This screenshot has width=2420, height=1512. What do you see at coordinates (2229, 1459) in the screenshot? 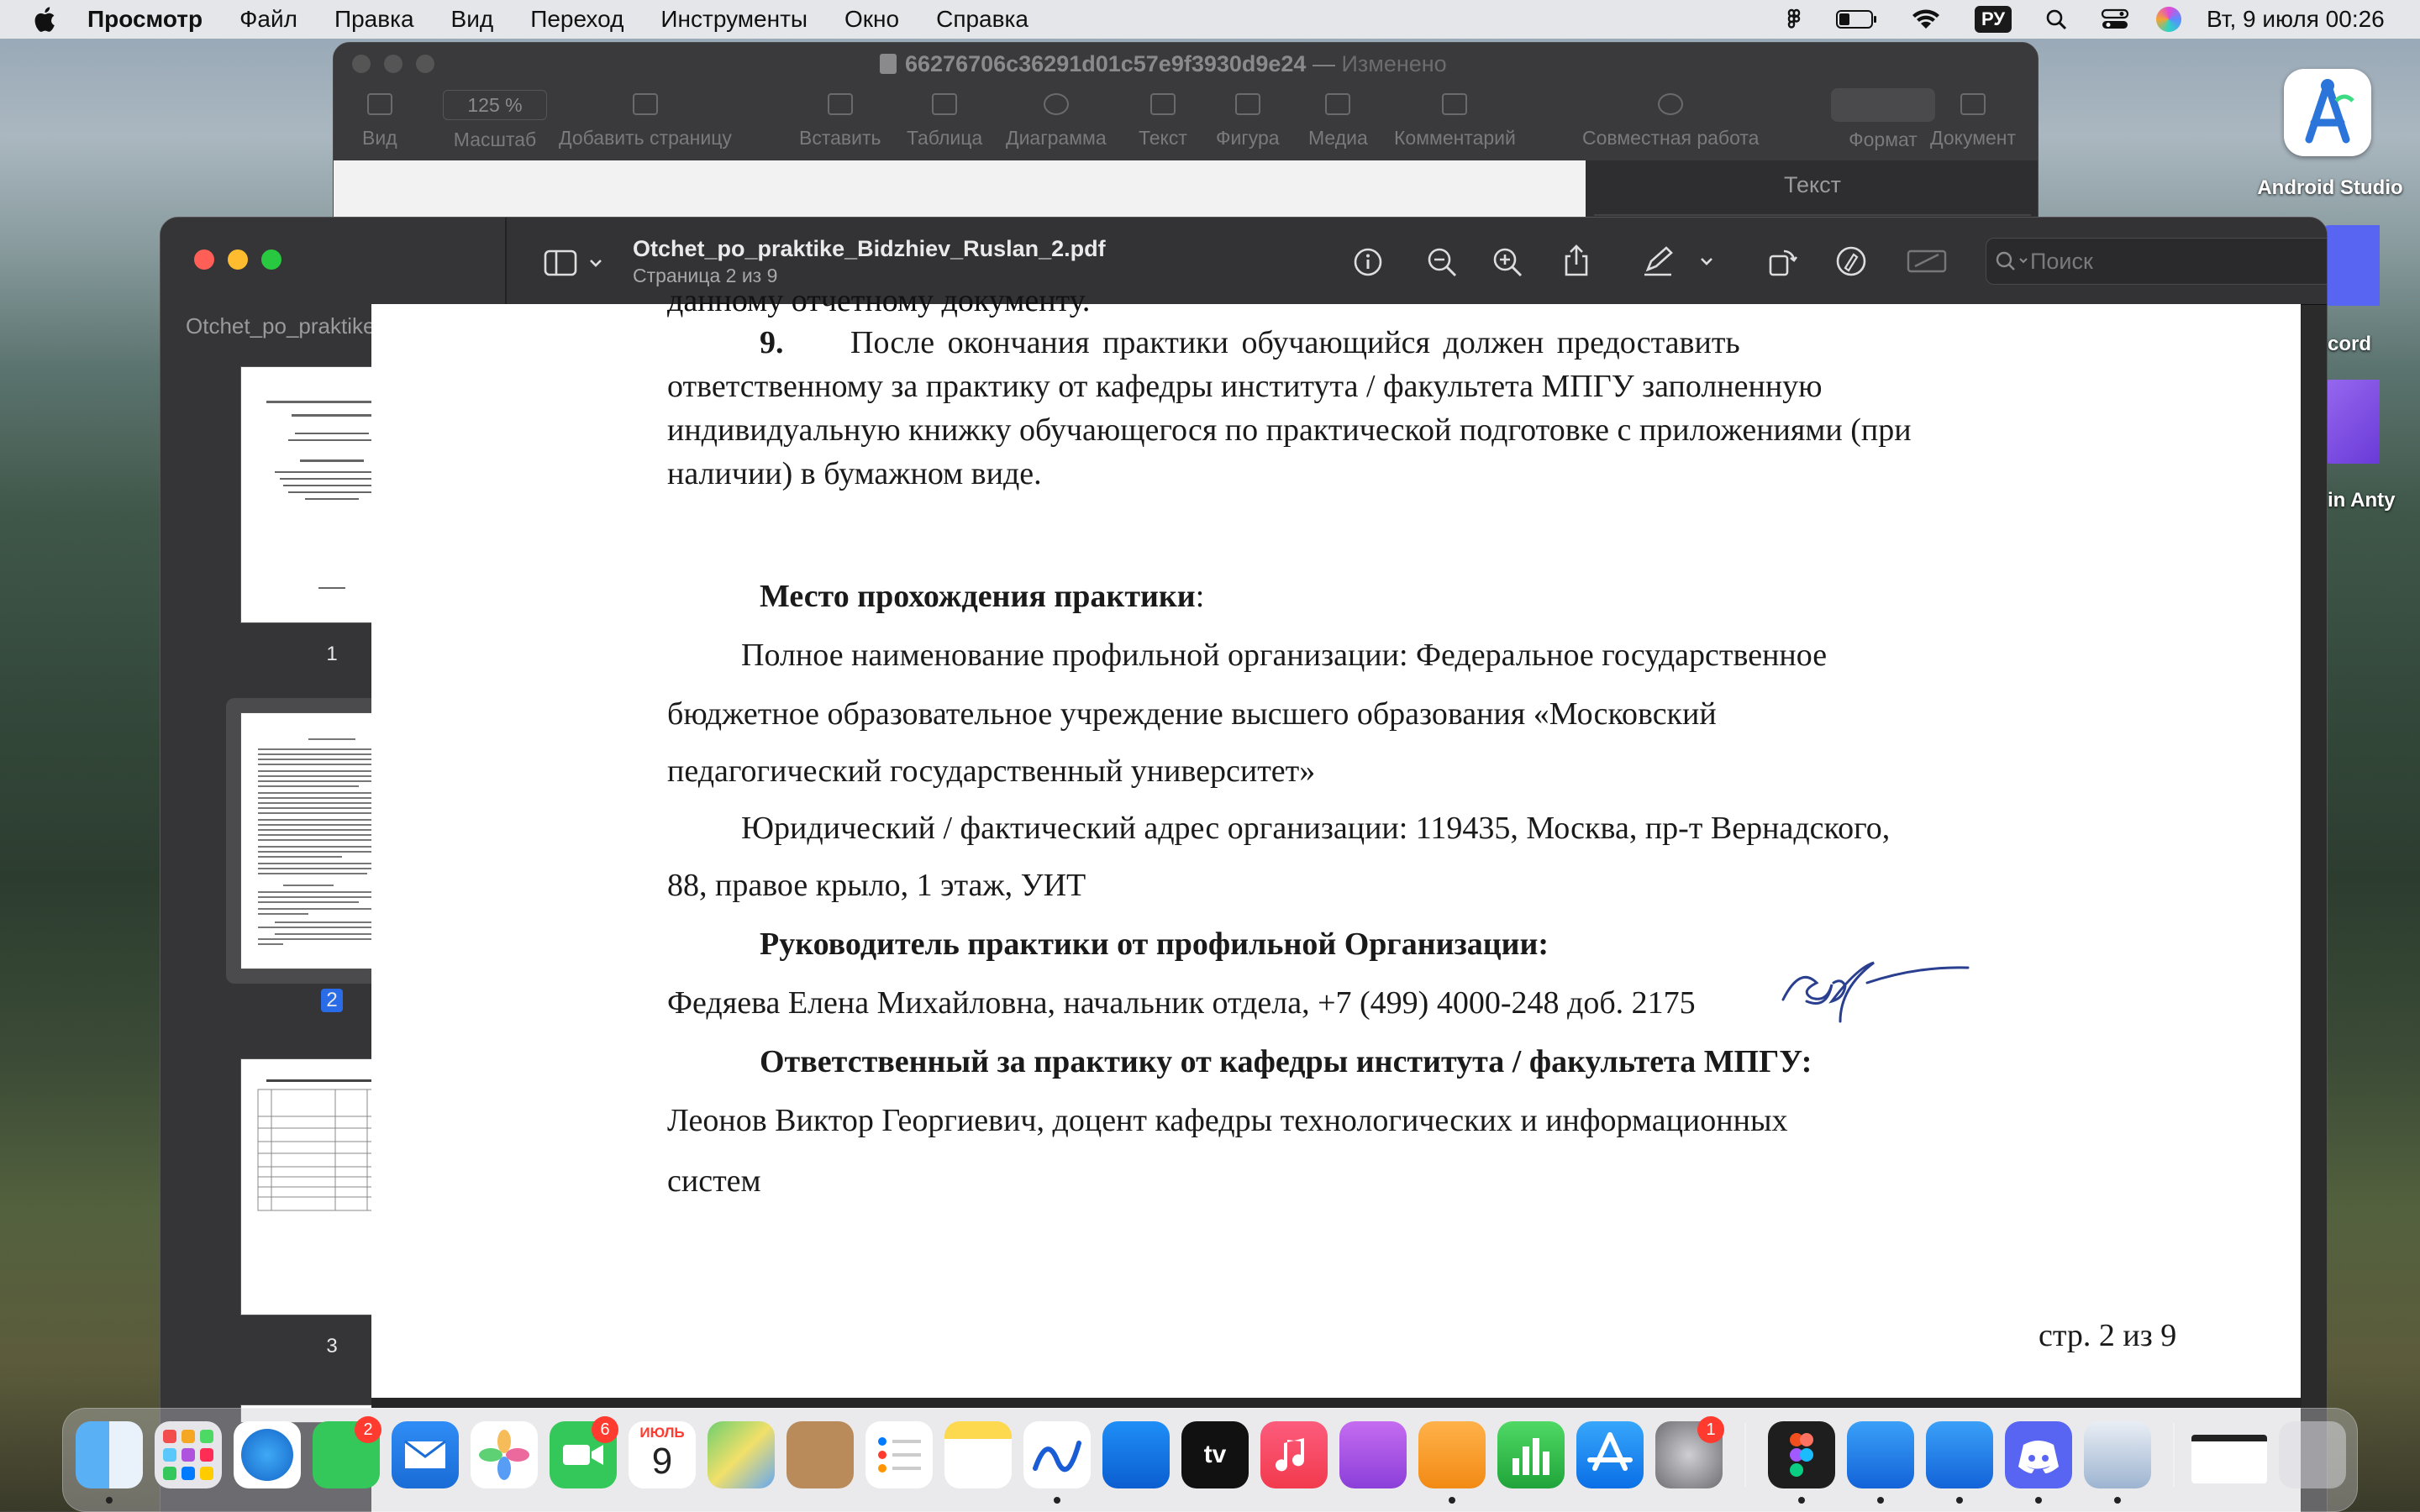
I see `recent-window-icon` at bounding box center [2229, 1459].